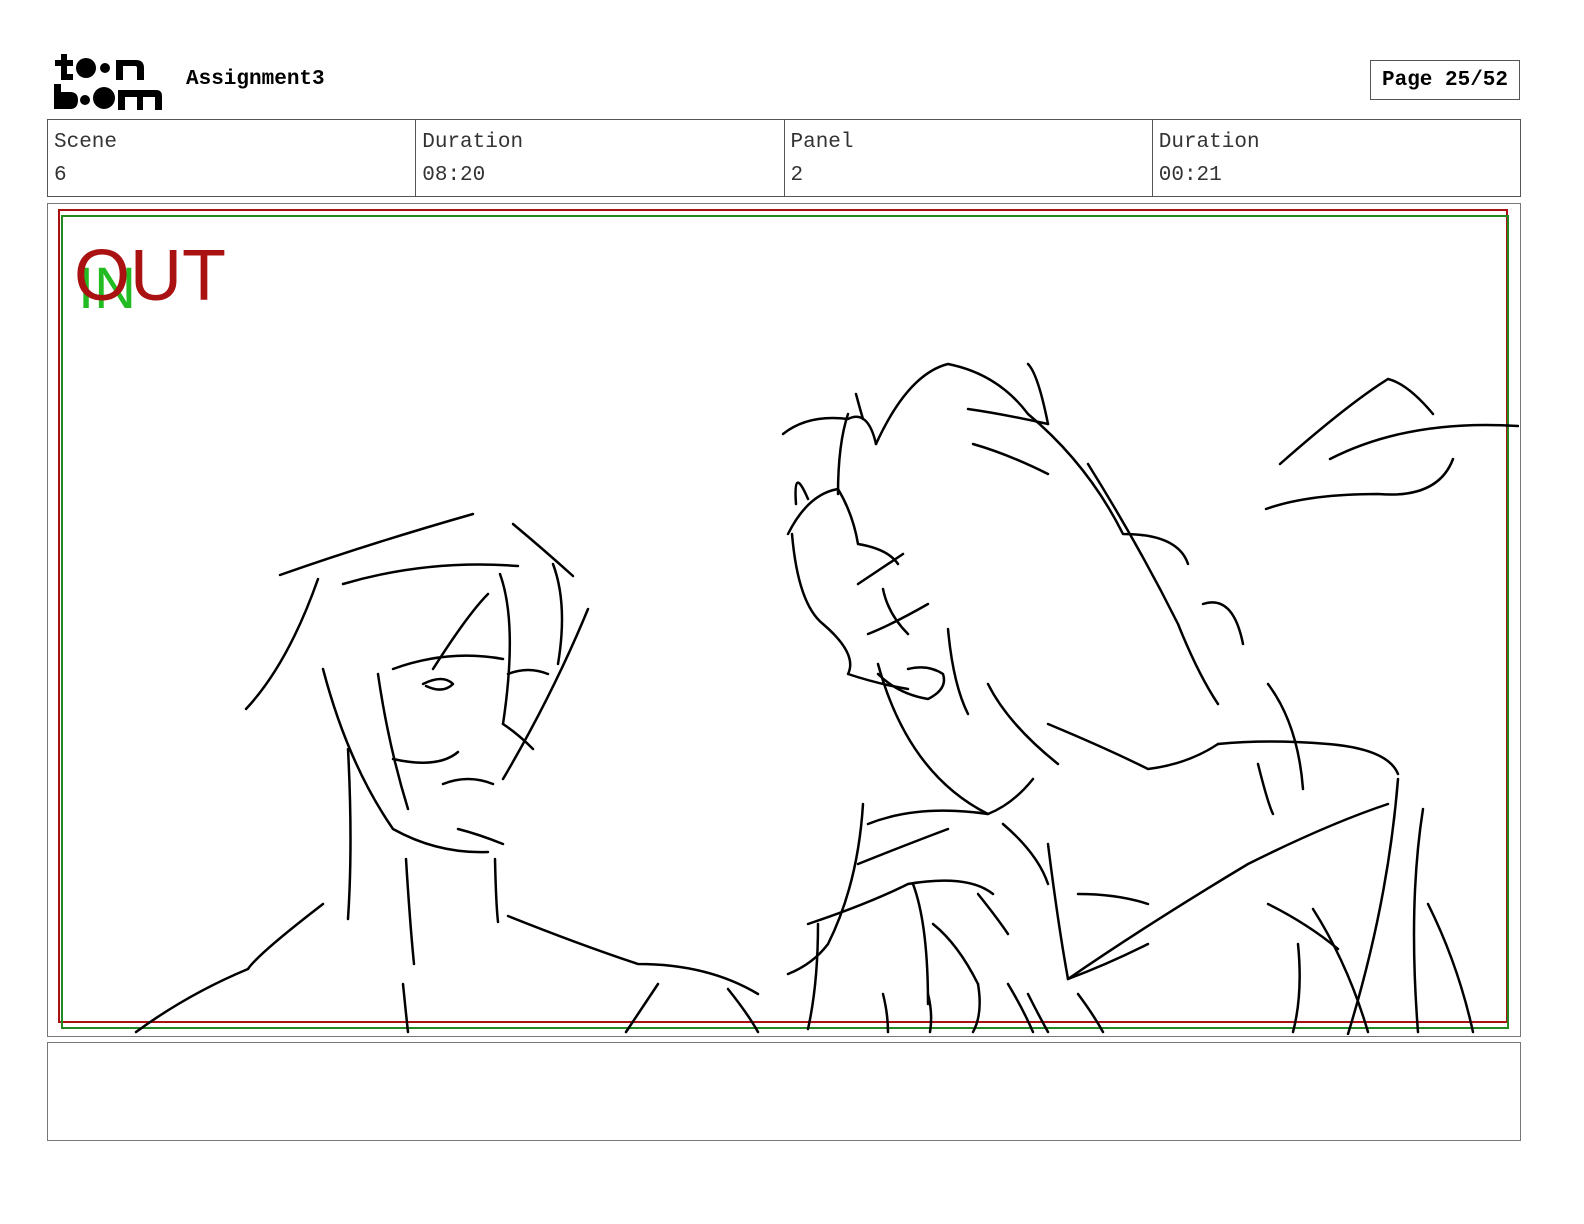 This screenshot has height=1224, width=1584. Describe the element at coordinates (108, 82) in the screenshot. I see `toon-boom-logo` at that location.